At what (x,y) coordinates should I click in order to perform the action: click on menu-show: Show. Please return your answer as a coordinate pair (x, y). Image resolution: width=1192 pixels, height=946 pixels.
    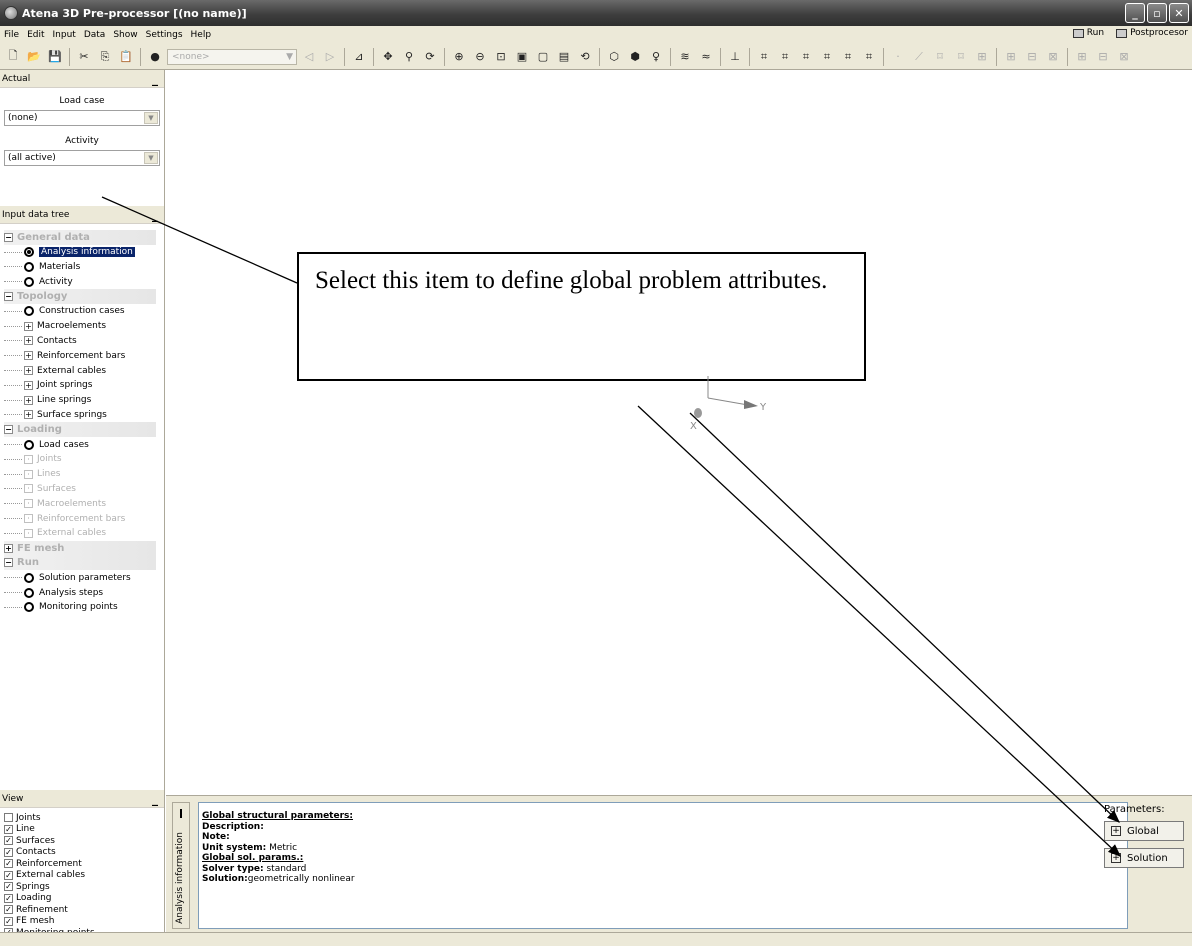
    Looking at the image, I should click on (125, 35).